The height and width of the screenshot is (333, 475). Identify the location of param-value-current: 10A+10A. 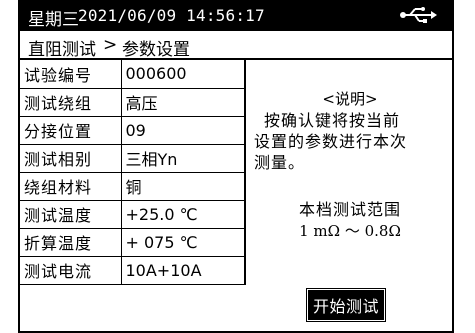
(183, 270).